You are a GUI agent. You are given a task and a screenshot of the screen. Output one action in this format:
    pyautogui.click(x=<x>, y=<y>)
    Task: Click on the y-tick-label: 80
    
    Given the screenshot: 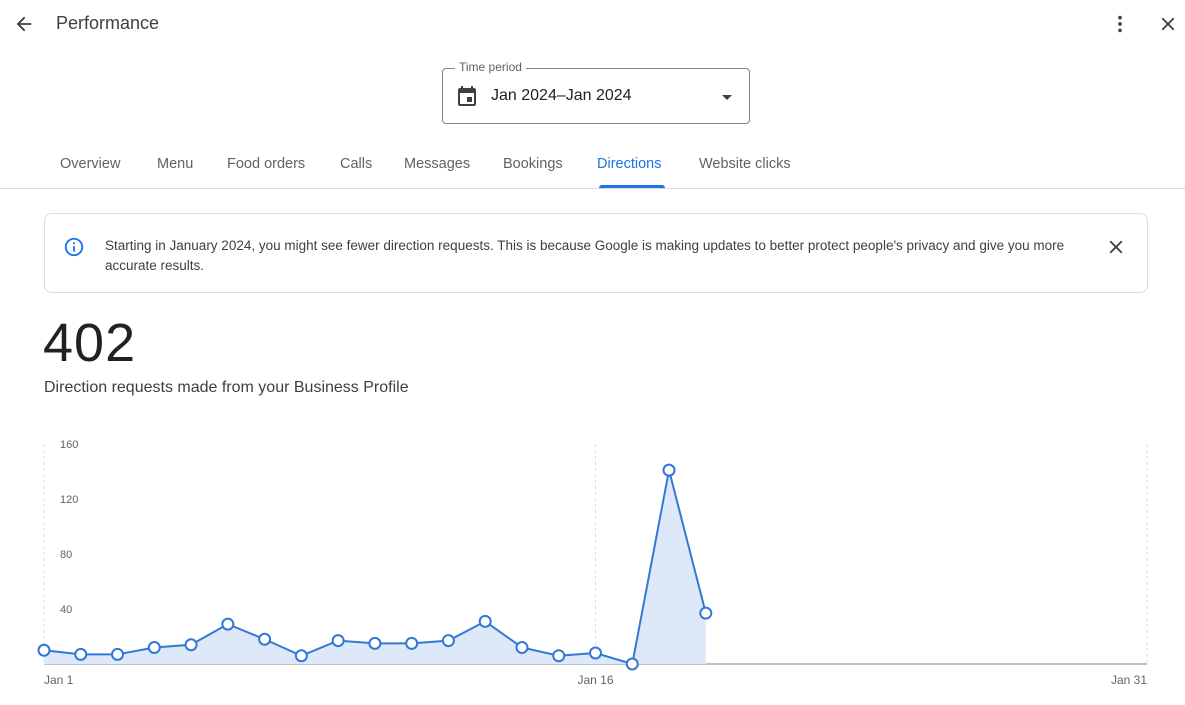 What is the action you would take?
    pyautogui.click(x=66, y=555)
    